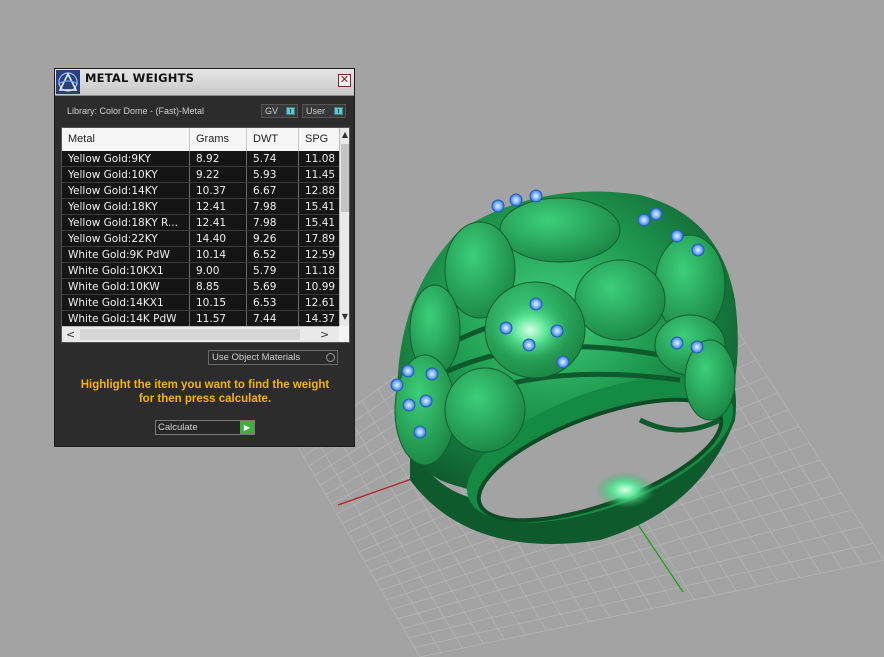  I want to click on gv-toggle: GV, so click(279, 111).